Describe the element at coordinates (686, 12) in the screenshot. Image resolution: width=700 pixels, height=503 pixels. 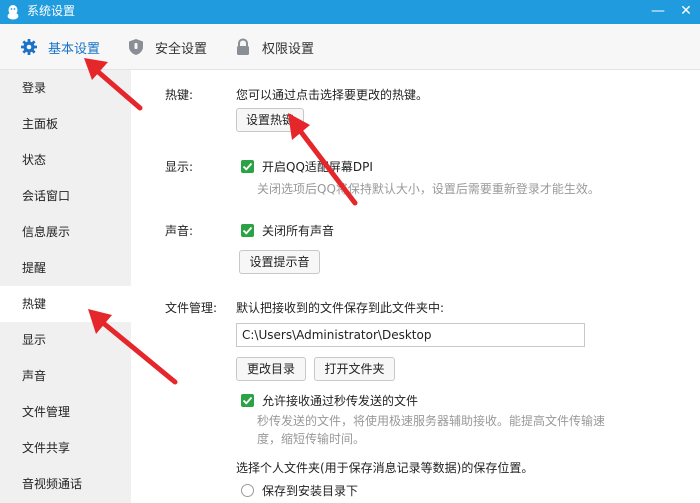
I see `close-button: ✕` at that location.